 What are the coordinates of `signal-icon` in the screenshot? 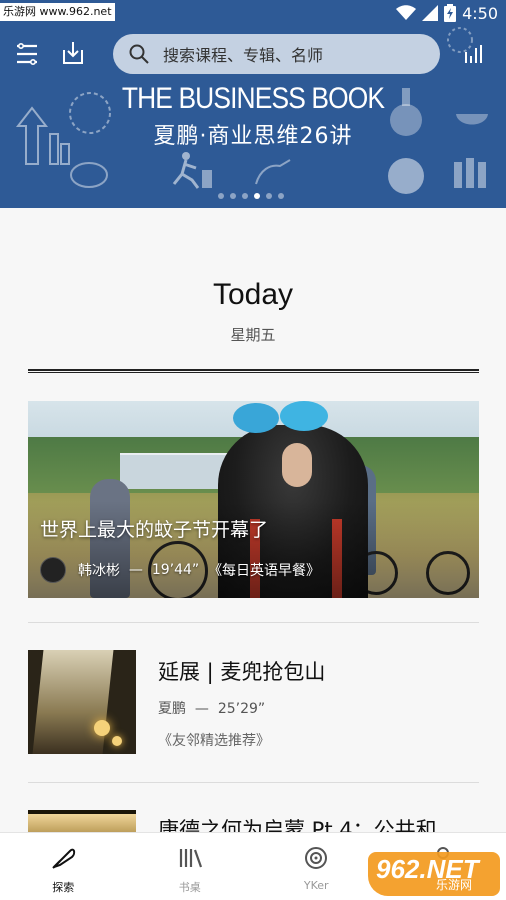 It's located at (430, 13).